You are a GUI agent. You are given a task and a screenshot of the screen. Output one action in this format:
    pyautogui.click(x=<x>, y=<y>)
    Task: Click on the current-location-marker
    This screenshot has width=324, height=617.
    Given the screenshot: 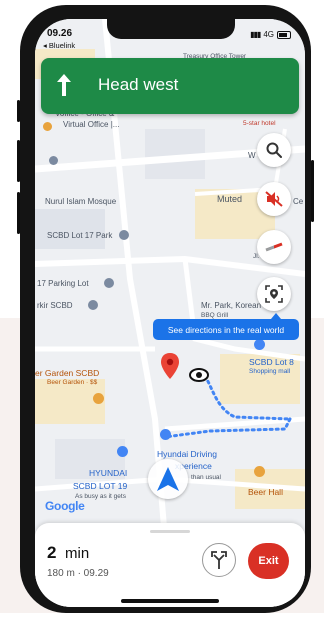 What is the action you would take?
    pyautogui.click(x=168, y=479)
    